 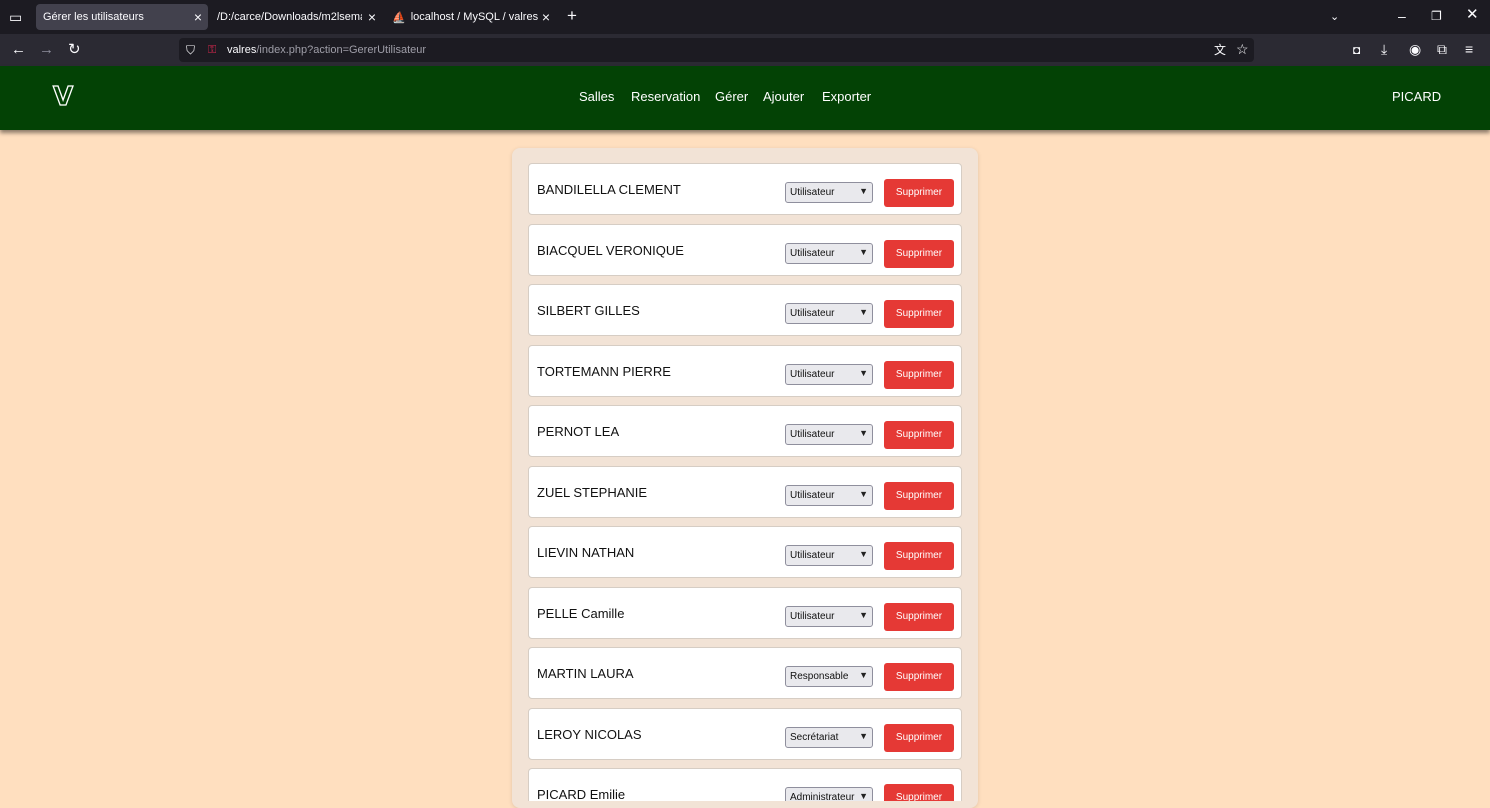 I want to click on user-row: PICARD Emilie Administrateur ▼ Supprimer, so click(x=745, y=784).